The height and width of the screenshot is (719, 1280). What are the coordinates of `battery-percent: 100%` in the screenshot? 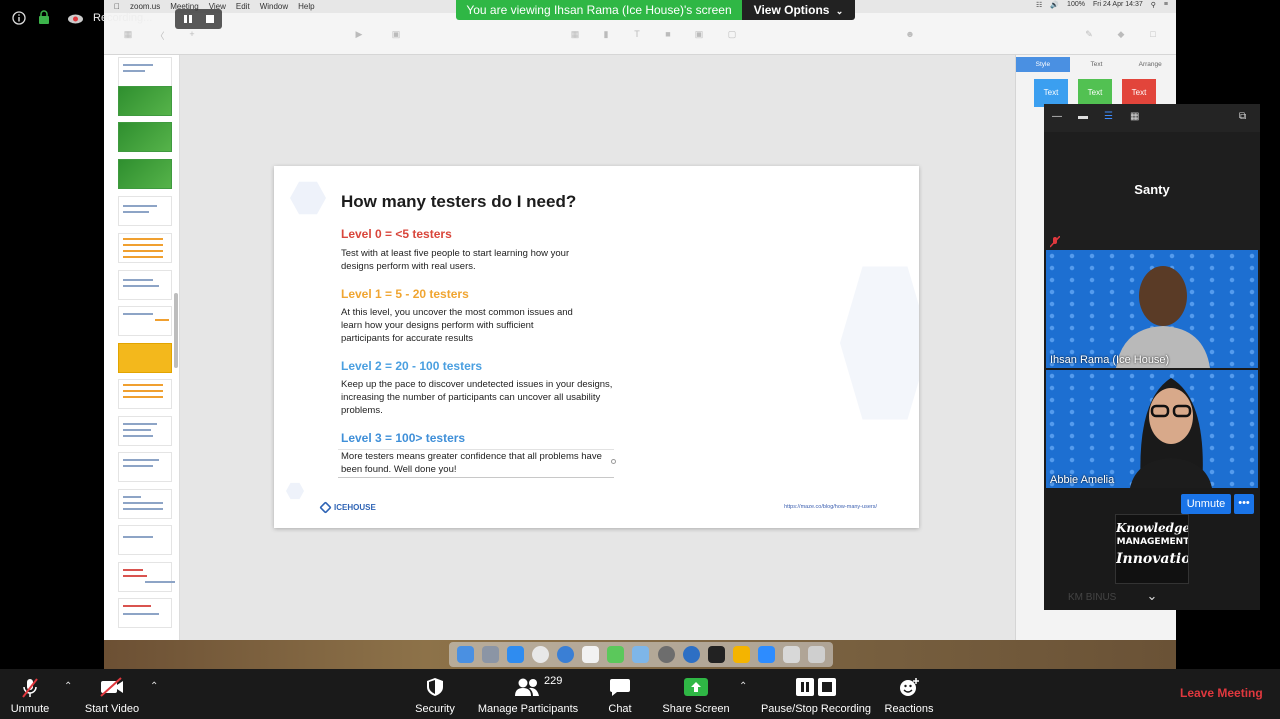 It's located at (1076, 4).